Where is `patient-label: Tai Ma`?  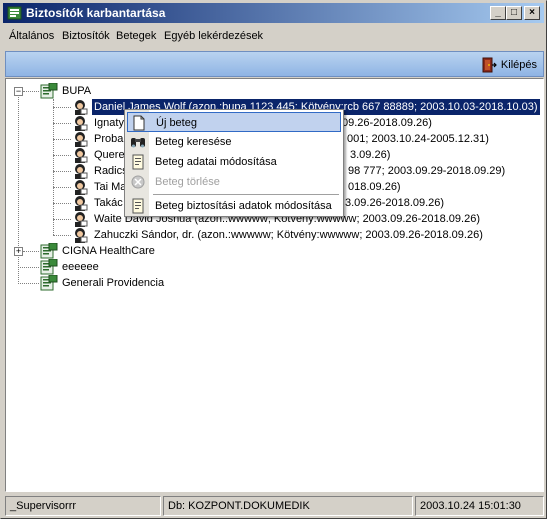
patient-label: Tai Ma is located at coordinates (110, 187).